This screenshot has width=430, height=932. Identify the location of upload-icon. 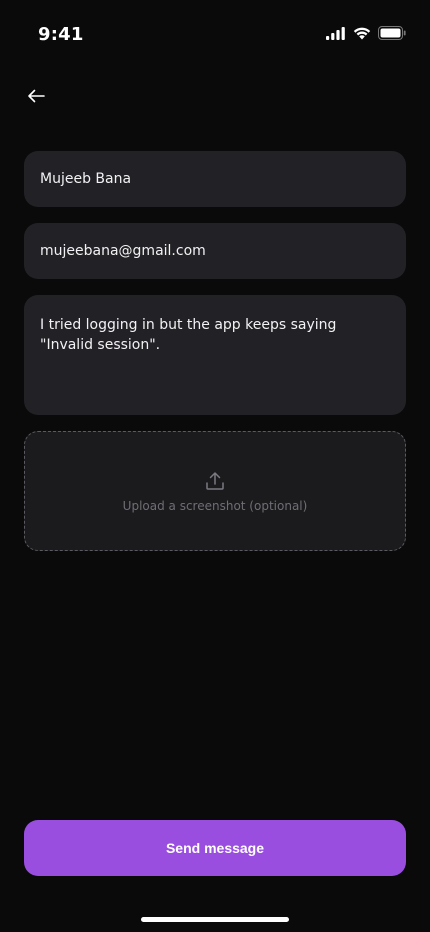
(215, 481).